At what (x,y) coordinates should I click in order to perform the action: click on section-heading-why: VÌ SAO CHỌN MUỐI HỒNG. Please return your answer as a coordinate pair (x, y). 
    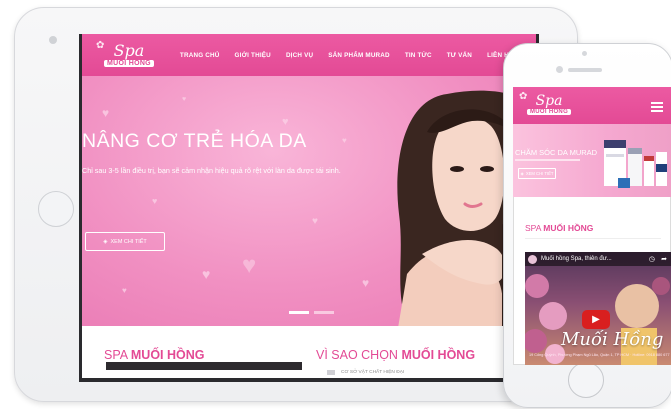
    Looking at the image, I should click on (395, 355).